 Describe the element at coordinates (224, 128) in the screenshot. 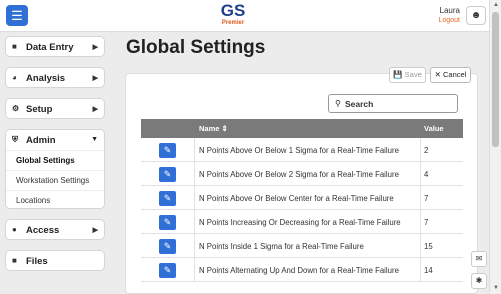

I see `sort-icon: ⇕` at that location.